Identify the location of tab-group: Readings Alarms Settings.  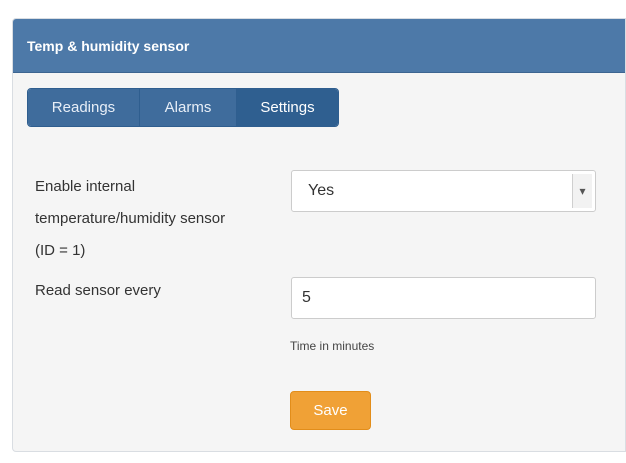
(183, 107).